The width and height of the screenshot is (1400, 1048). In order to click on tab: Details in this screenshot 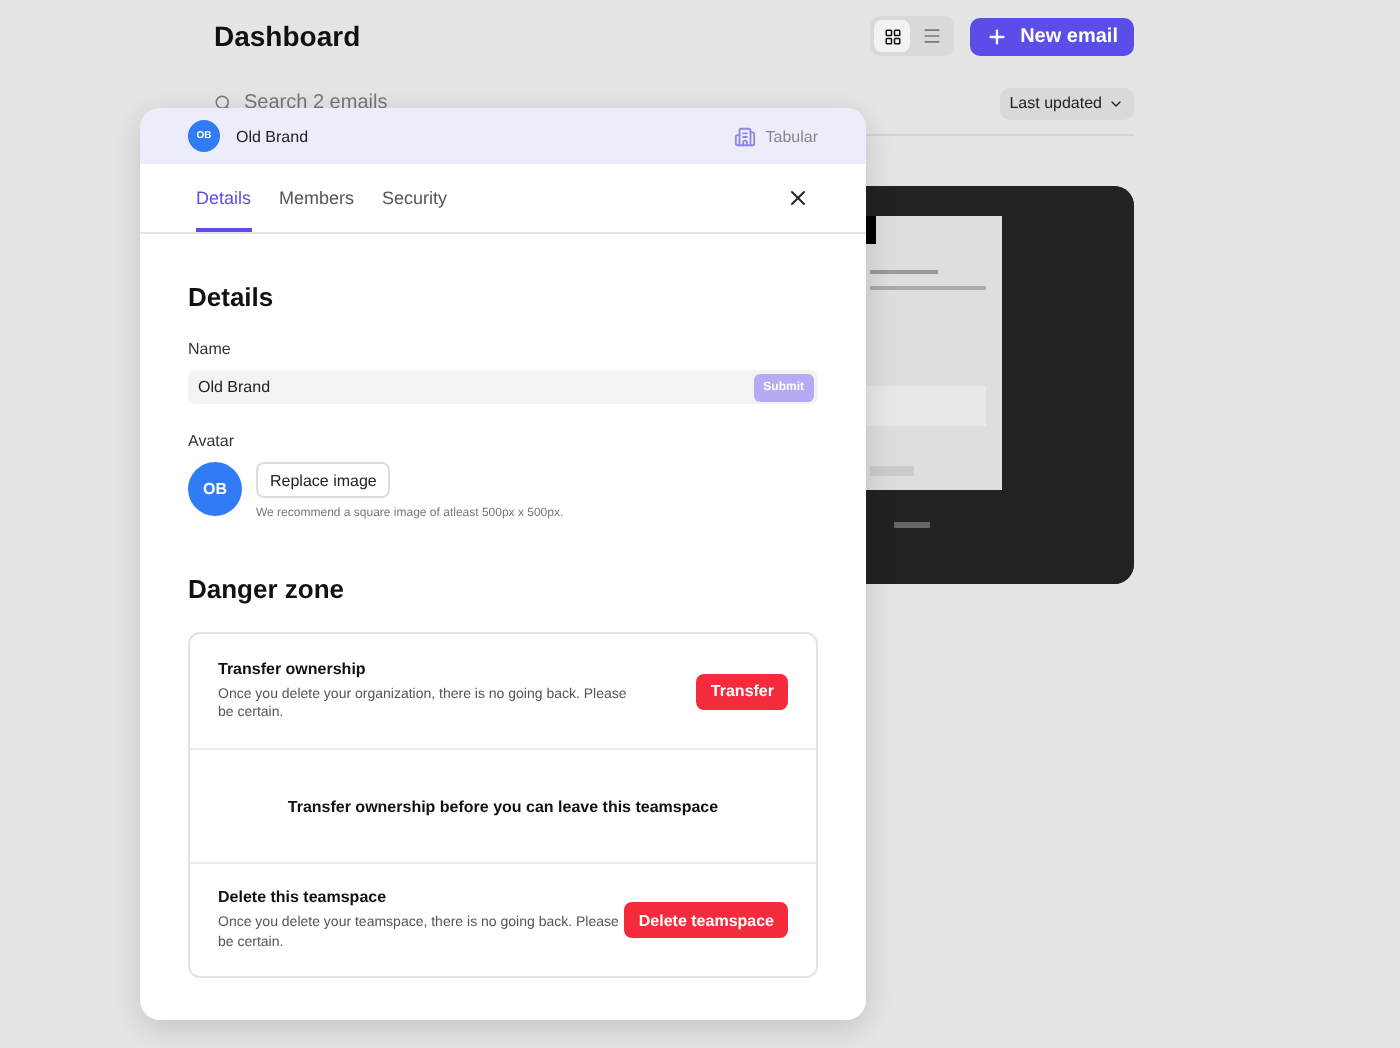, I will do `click(224, 198)`.